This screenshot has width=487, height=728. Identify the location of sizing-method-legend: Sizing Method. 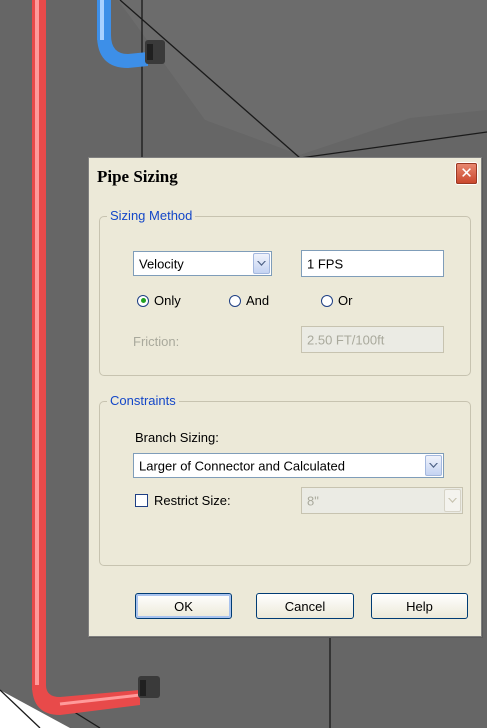
(151, 216).